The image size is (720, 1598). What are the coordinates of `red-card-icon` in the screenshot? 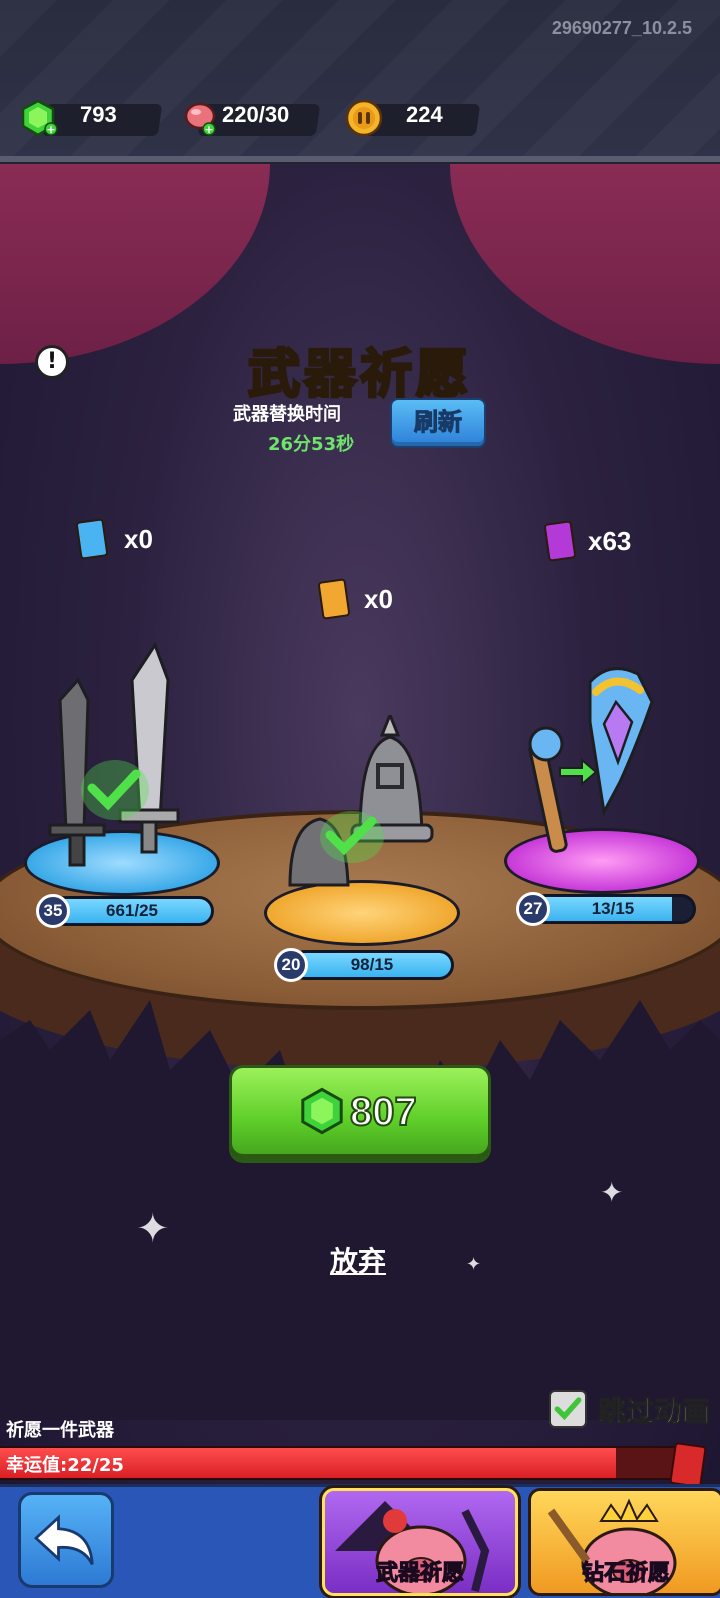 It's located at (688, 1465).